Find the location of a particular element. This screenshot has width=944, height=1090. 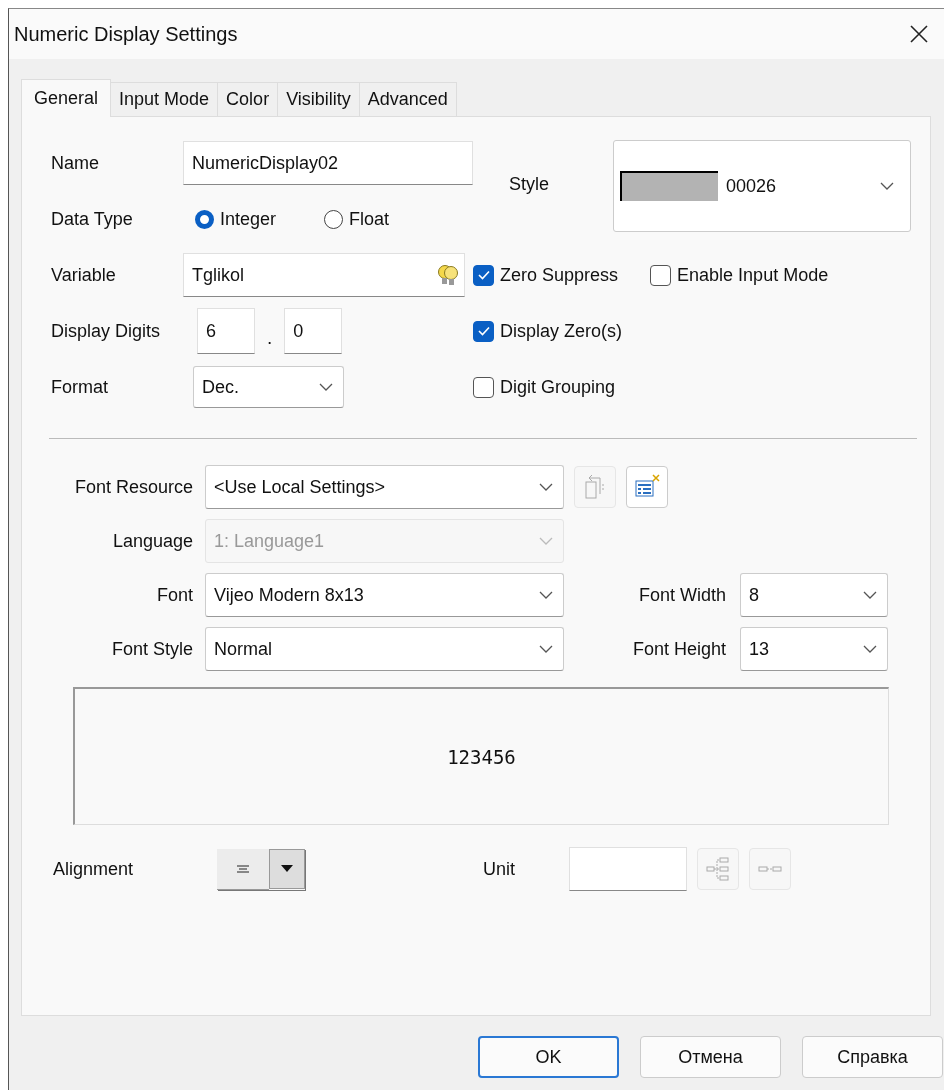

field-label: Data Type is located at coordinates (92, 219).